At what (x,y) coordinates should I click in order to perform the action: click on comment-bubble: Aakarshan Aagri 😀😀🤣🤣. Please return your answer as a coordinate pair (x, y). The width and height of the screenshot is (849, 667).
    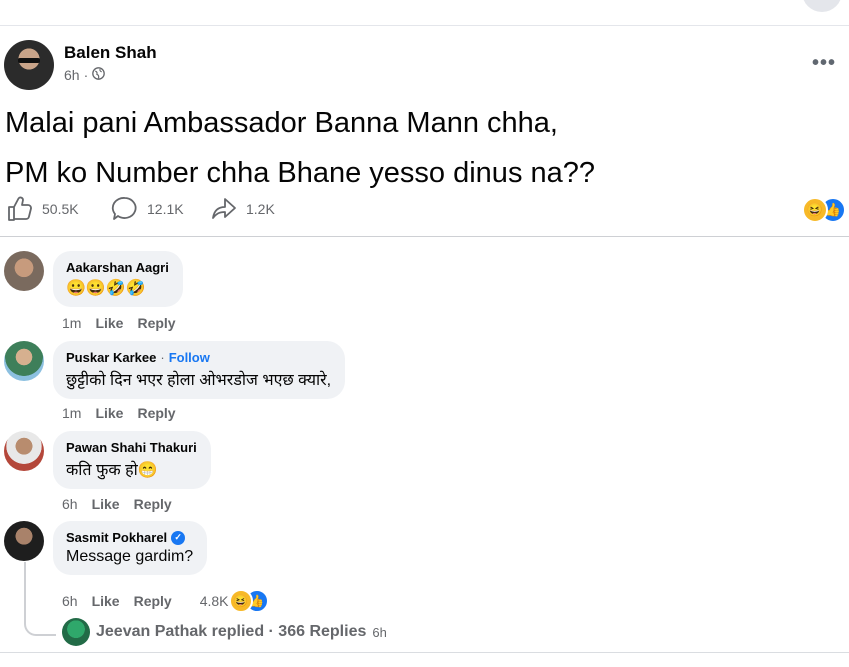
    Looking at the image, I should click on (118, 279).